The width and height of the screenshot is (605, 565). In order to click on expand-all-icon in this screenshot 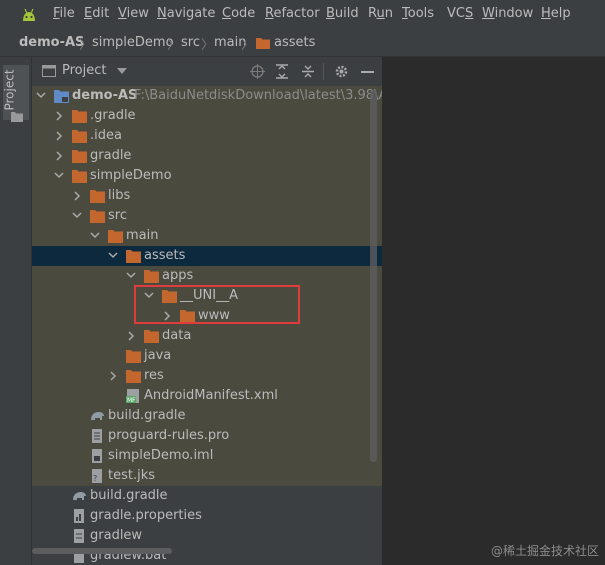, I will do `click(282, 71)`.